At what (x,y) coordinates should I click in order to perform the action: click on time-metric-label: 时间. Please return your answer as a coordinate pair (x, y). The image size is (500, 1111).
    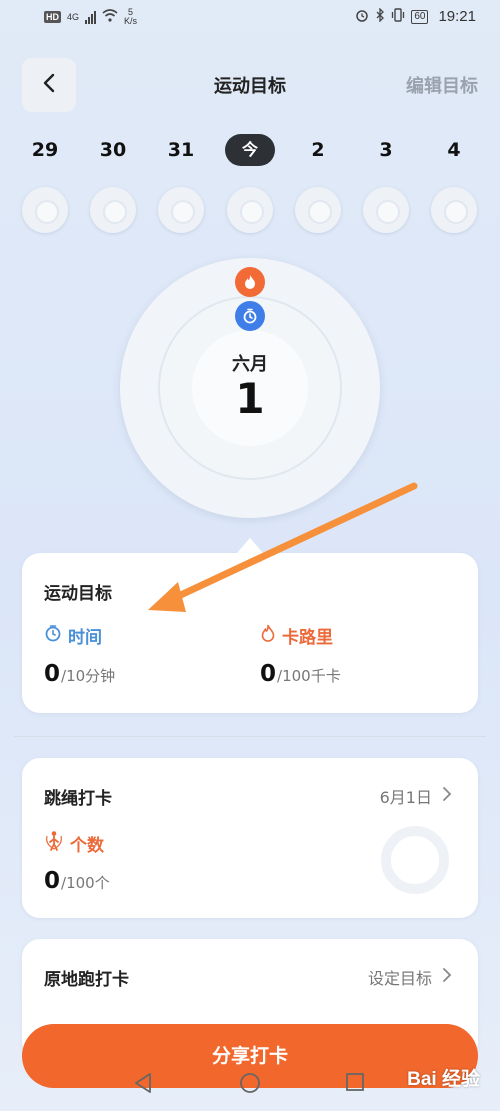
    Looking at the image, I should click on (73, 635).